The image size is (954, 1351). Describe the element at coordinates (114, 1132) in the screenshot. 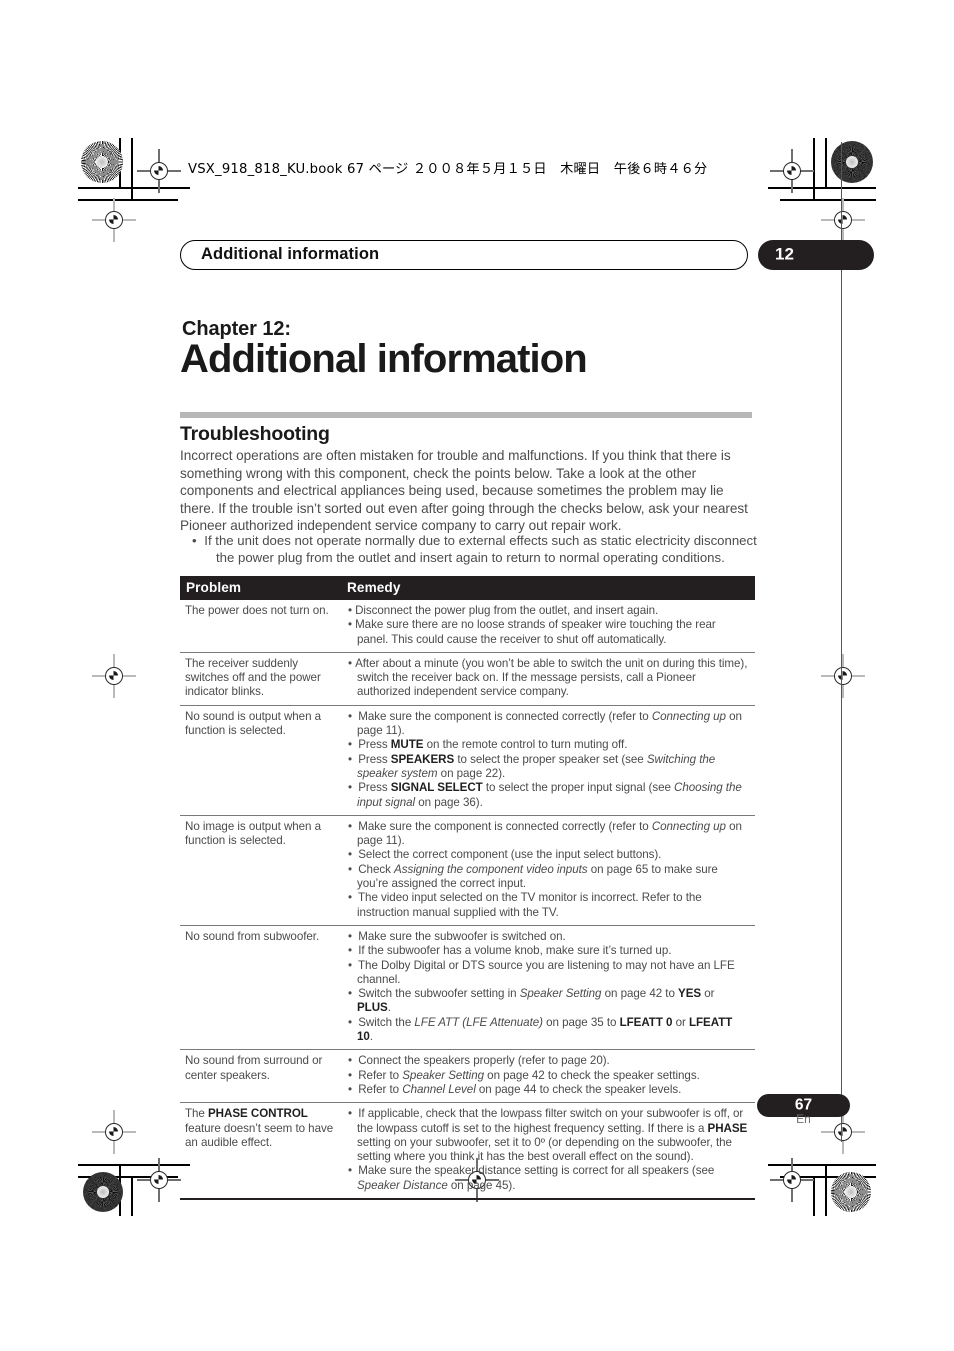

I see `registration-mark-left-lower` at that location.